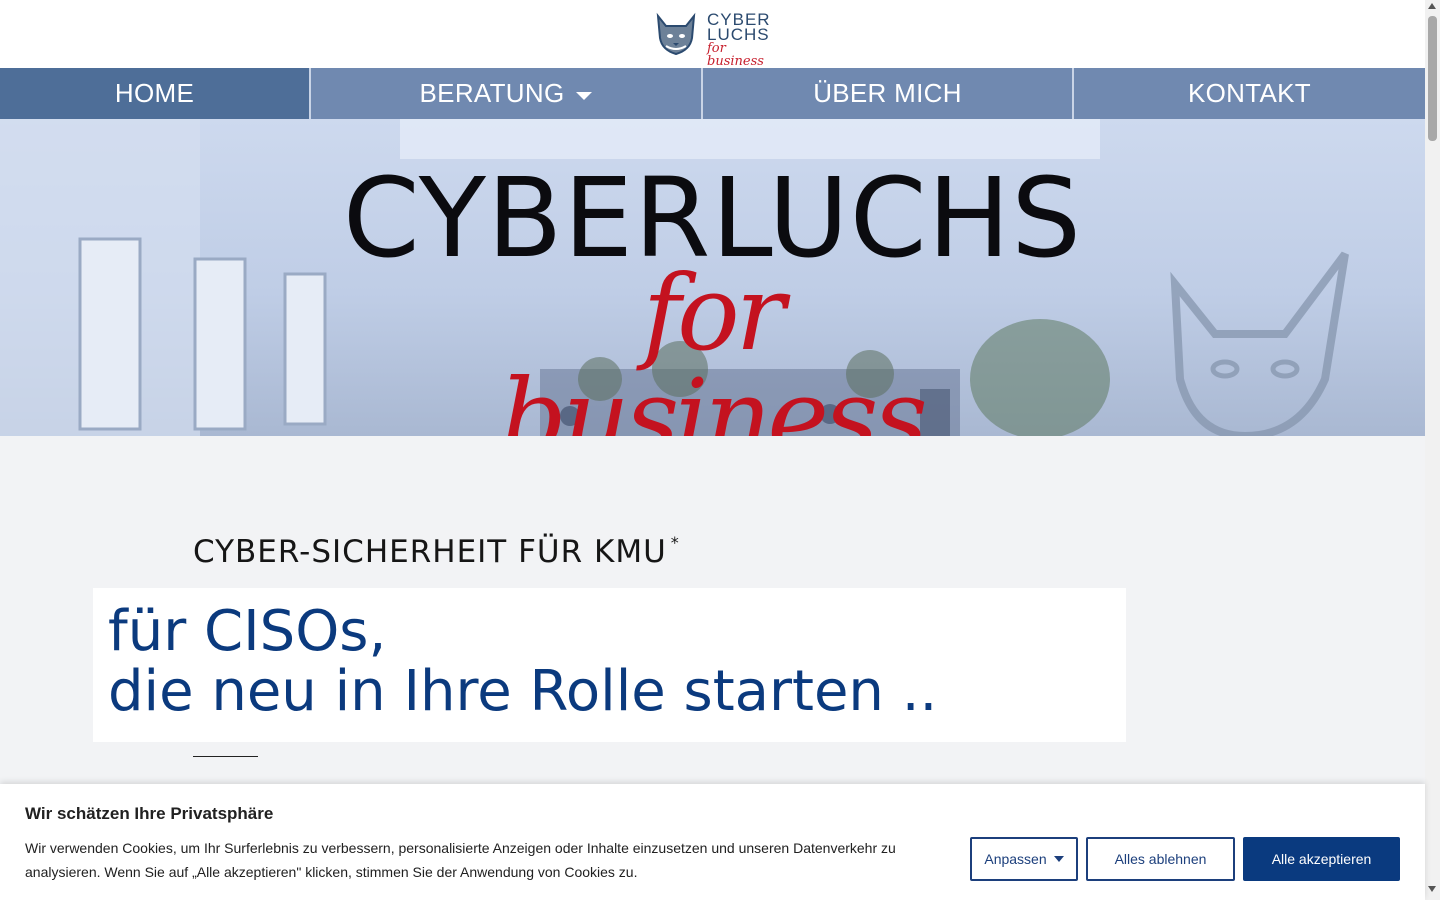  Describe the element at coordinates (675, 542) in the screenshot. I see `kicker-asterisk: *` at that location.